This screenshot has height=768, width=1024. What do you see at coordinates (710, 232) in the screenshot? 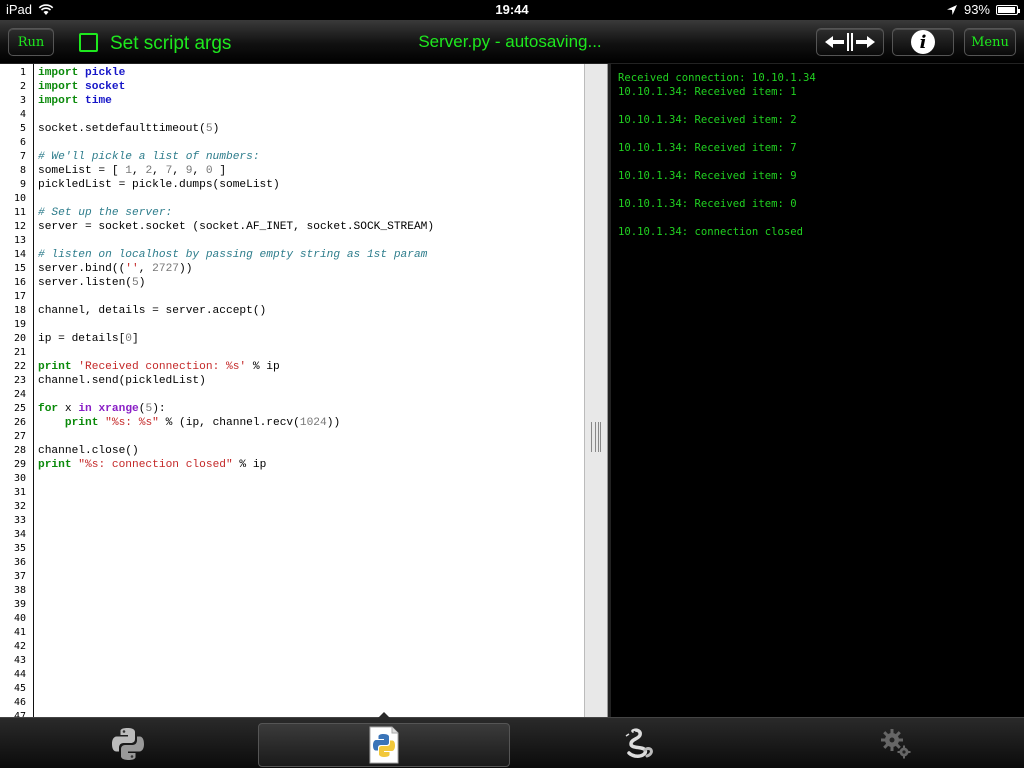
I see `console-line: 10.10.1.34: connection closed` at bounding box center [710, 232].